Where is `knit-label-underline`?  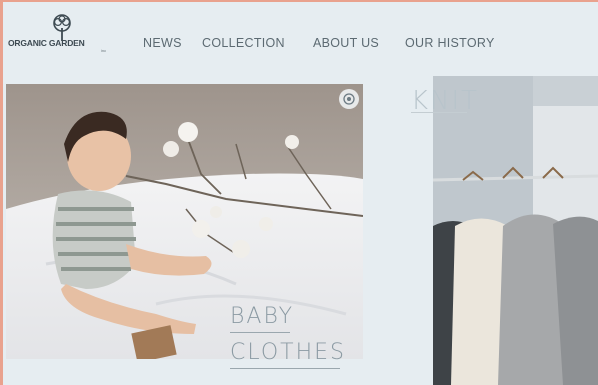
knit-label-underline is located at coordinates (439, 112).